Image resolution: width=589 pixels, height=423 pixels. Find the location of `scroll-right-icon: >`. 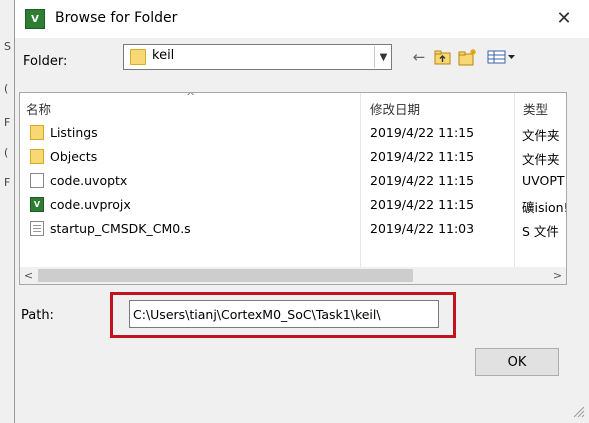

scroll-right-icon: > is located at coordinates (557, 275).